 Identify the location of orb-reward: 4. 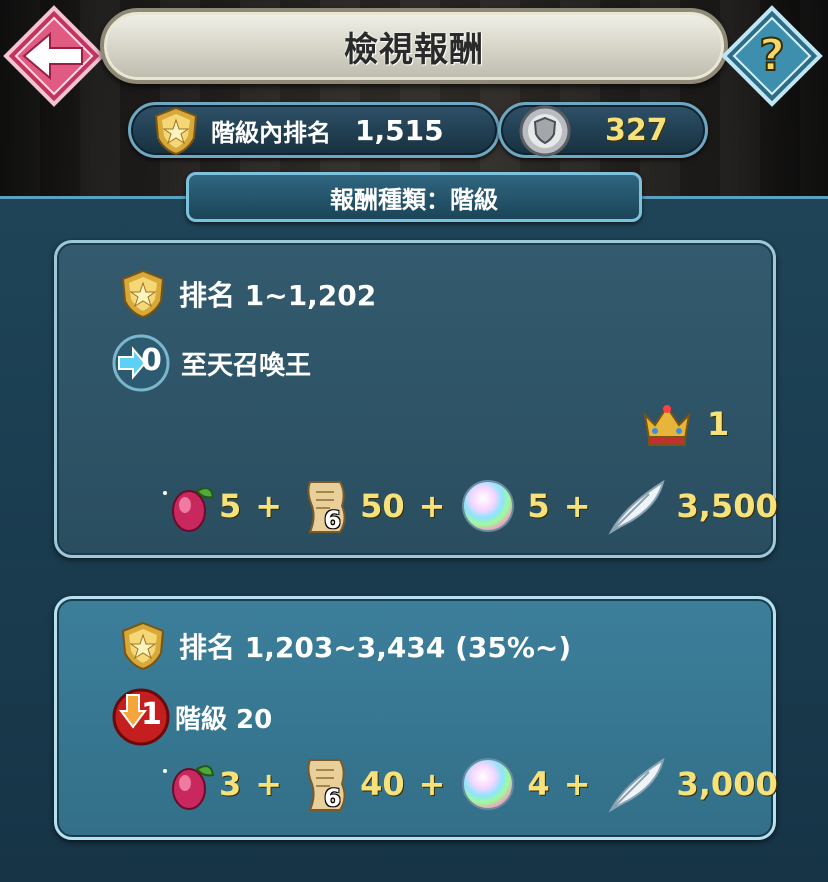
(504, 784).